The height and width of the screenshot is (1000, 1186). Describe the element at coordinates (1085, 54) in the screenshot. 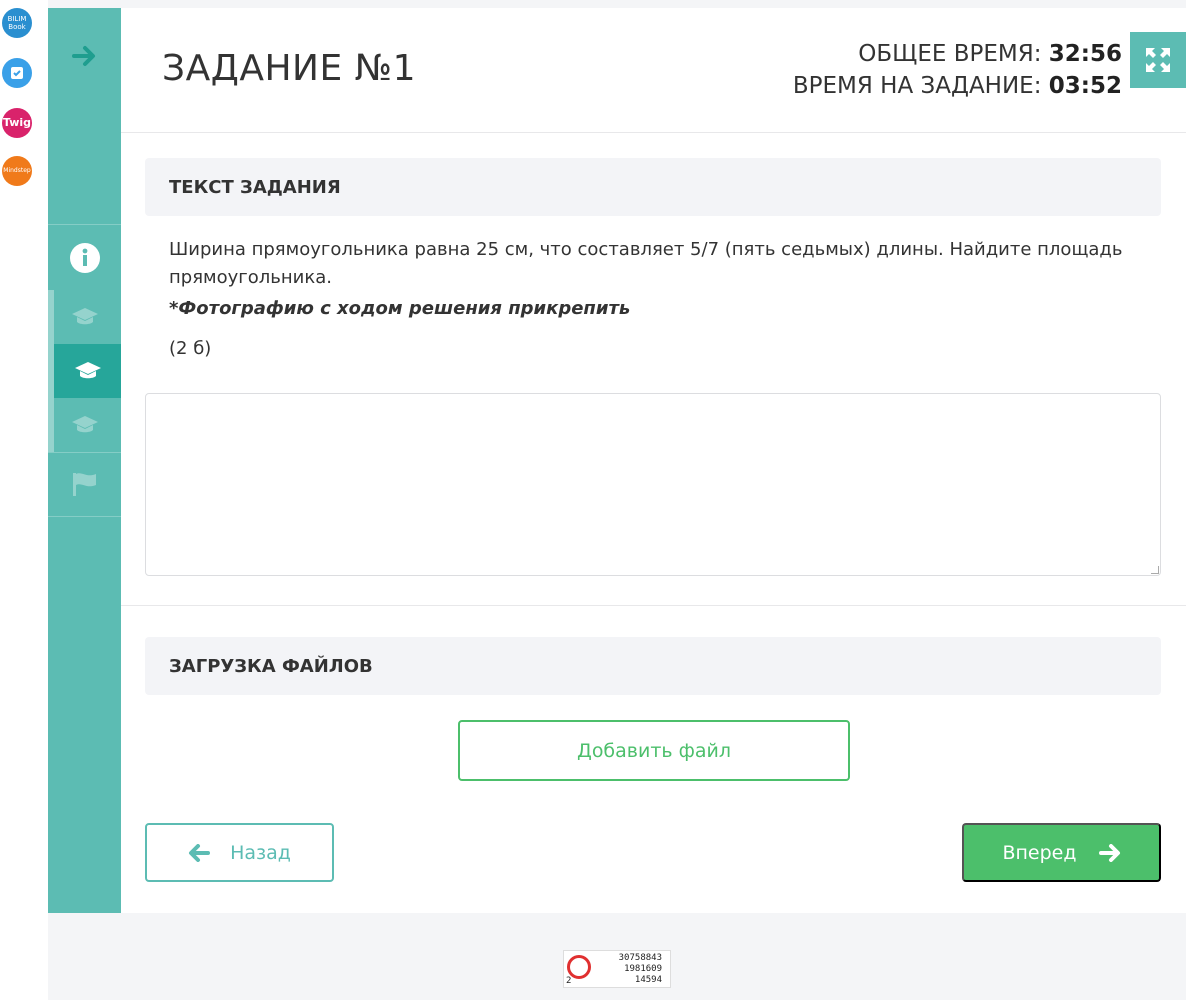

I see `total-time-value: 32:56` at that location.